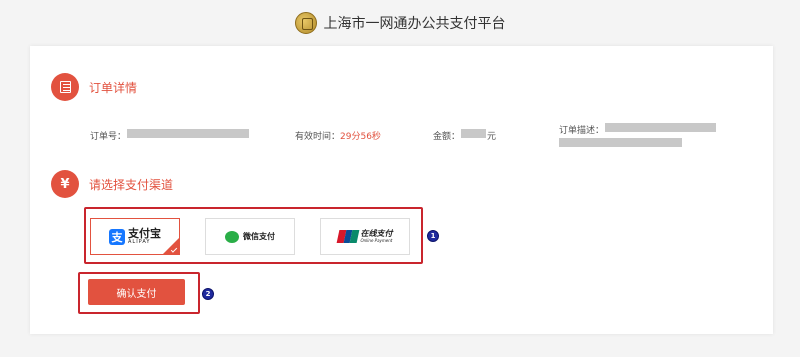 This screenshot has height=357, width=800. I want to click on yen-icon: ¥, so click(65, 184).